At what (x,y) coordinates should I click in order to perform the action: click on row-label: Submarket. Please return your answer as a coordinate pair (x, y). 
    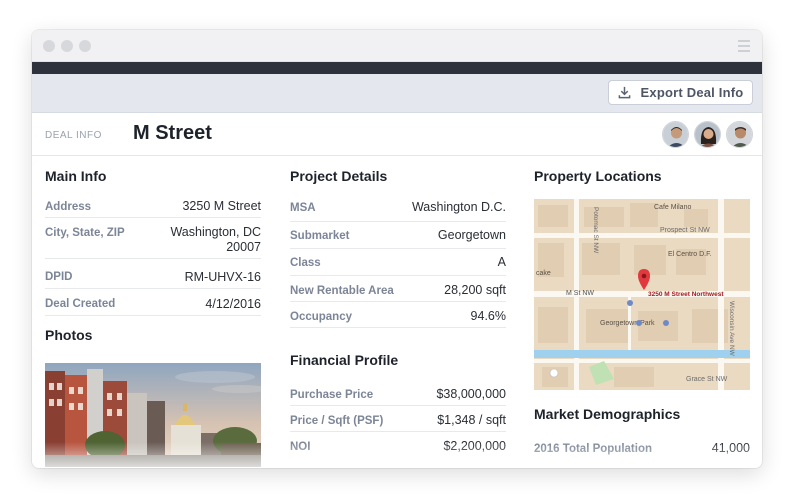
    Looking at the image, I should click on (320, 236).